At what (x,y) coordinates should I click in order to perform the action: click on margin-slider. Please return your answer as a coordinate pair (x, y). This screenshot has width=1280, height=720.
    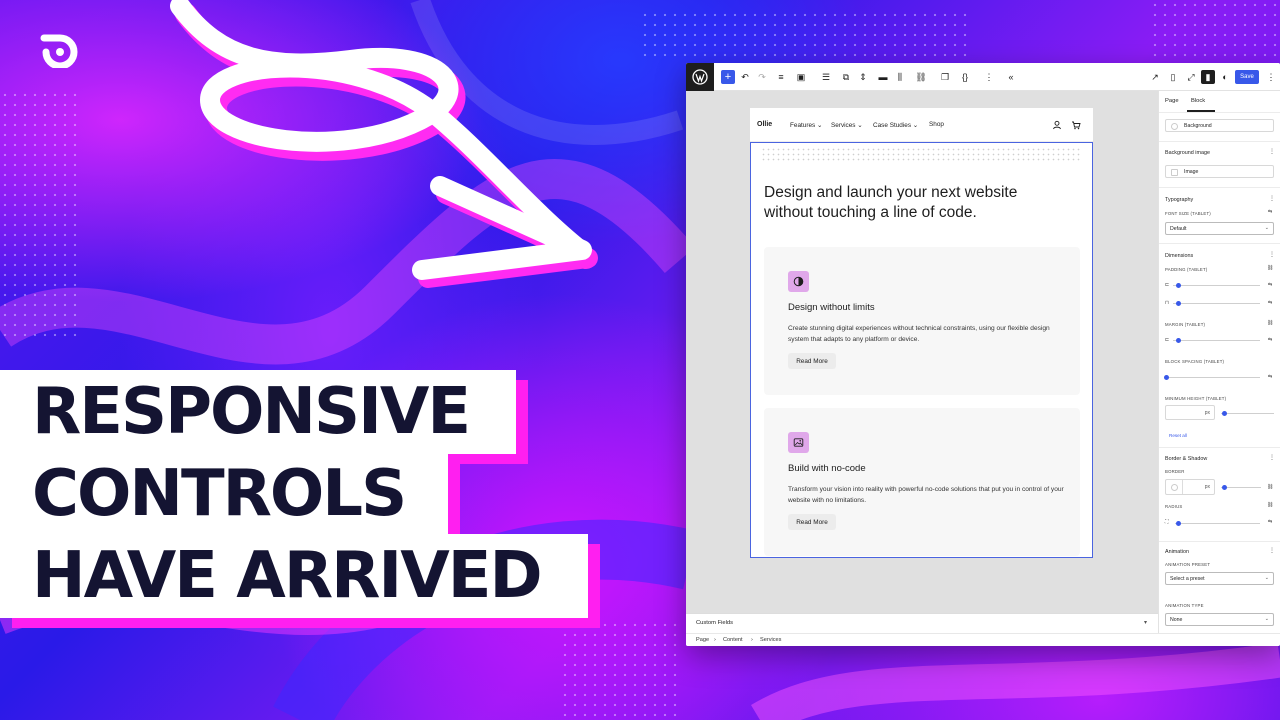
    Looking at the image, I should click on (1216, 340).